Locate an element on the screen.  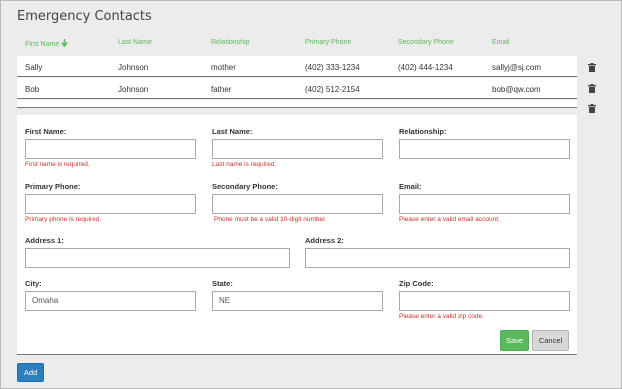
column-header-secondary-phone: Secondary Phone is located at coordinates (426, 42).